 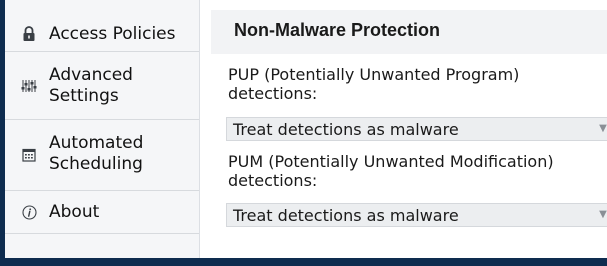 What do you see at coordinates (346, 215) in the screenshot?
I see `pum-detections-value: Treat detections as malware` at bounding box center [346, 215].